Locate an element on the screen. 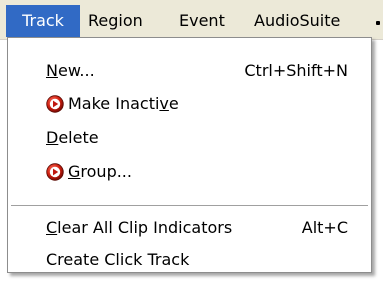  menu-item-create-click-track: Create Click Track is located at coordinates (189, 260).